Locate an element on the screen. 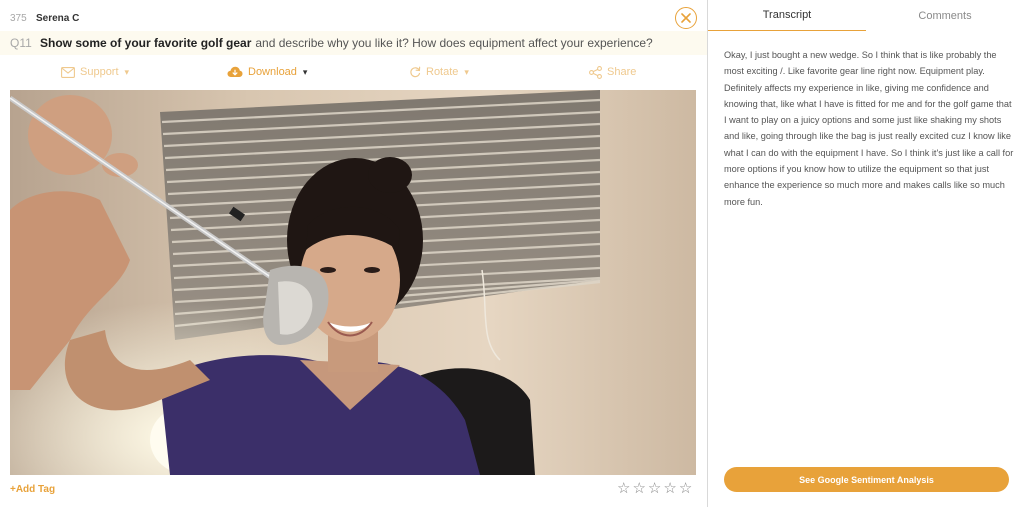 The image size is (1024, 507). rotate-icon is located at coordinates (415, 72).